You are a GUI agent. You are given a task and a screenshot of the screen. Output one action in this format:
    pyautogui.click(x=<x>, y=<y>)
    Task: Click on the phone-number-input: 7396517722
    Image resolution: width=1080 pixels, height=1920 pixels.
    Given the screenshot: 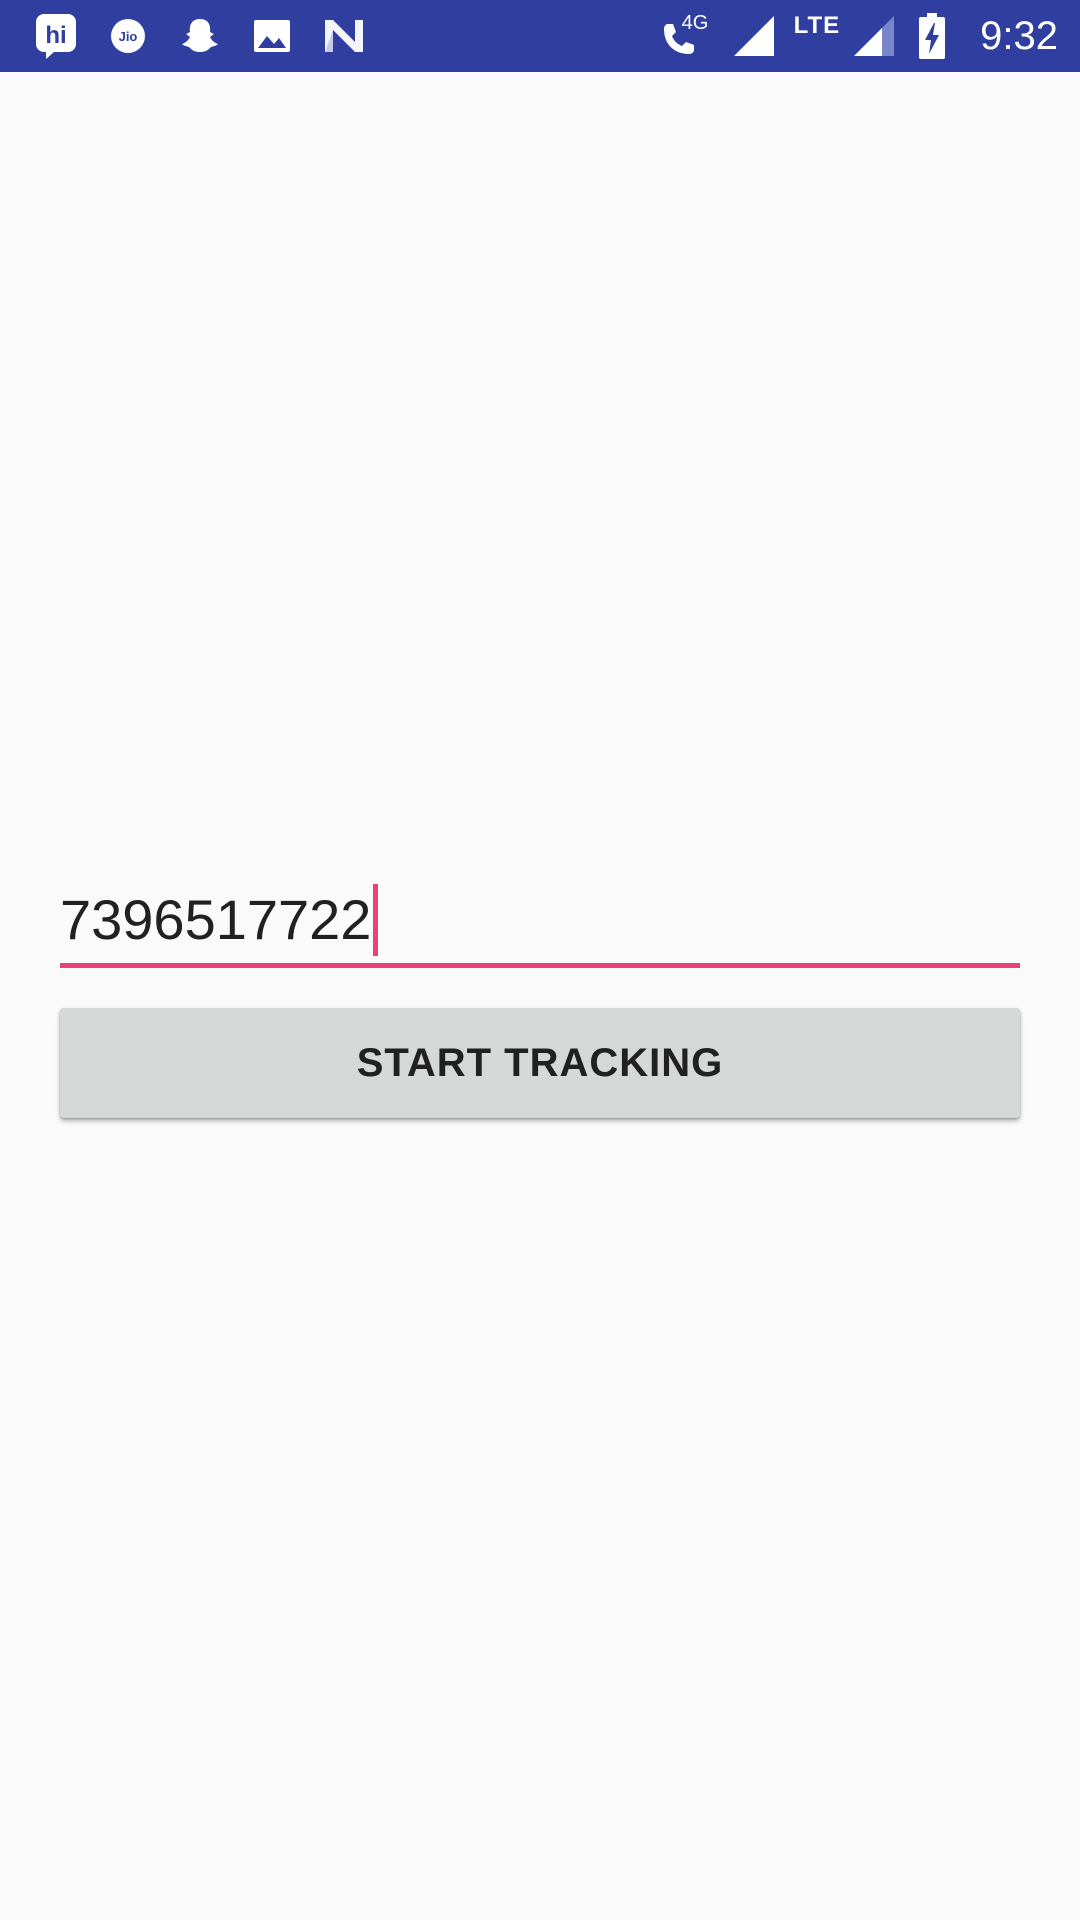 What is the action you would take?
    pyautogui.click(x=540, y=924)
    